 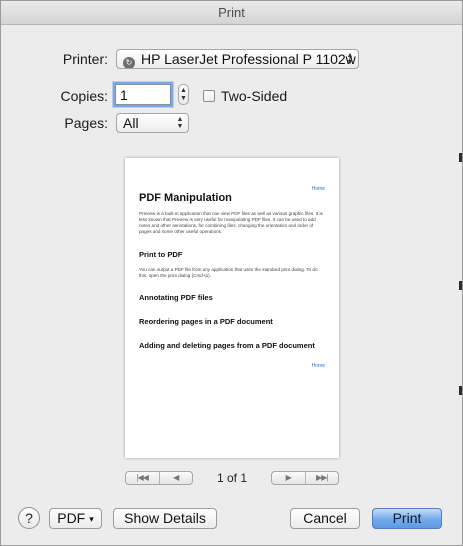 I want to click on show-details-button: Show Details, so click(x=165, y=518).